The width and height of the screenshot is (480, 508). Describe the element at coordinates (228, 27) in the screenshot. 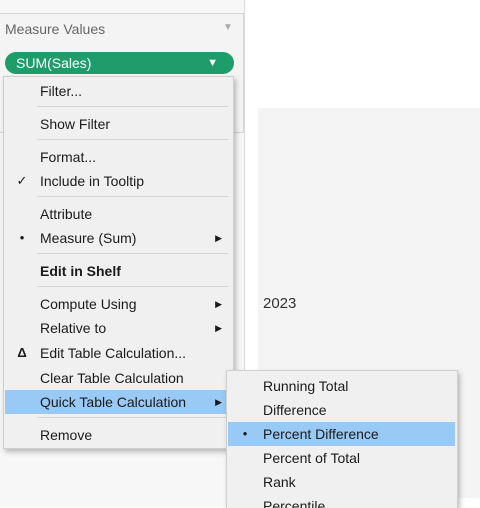

I see `card-menu-icon: ▼` at that location.